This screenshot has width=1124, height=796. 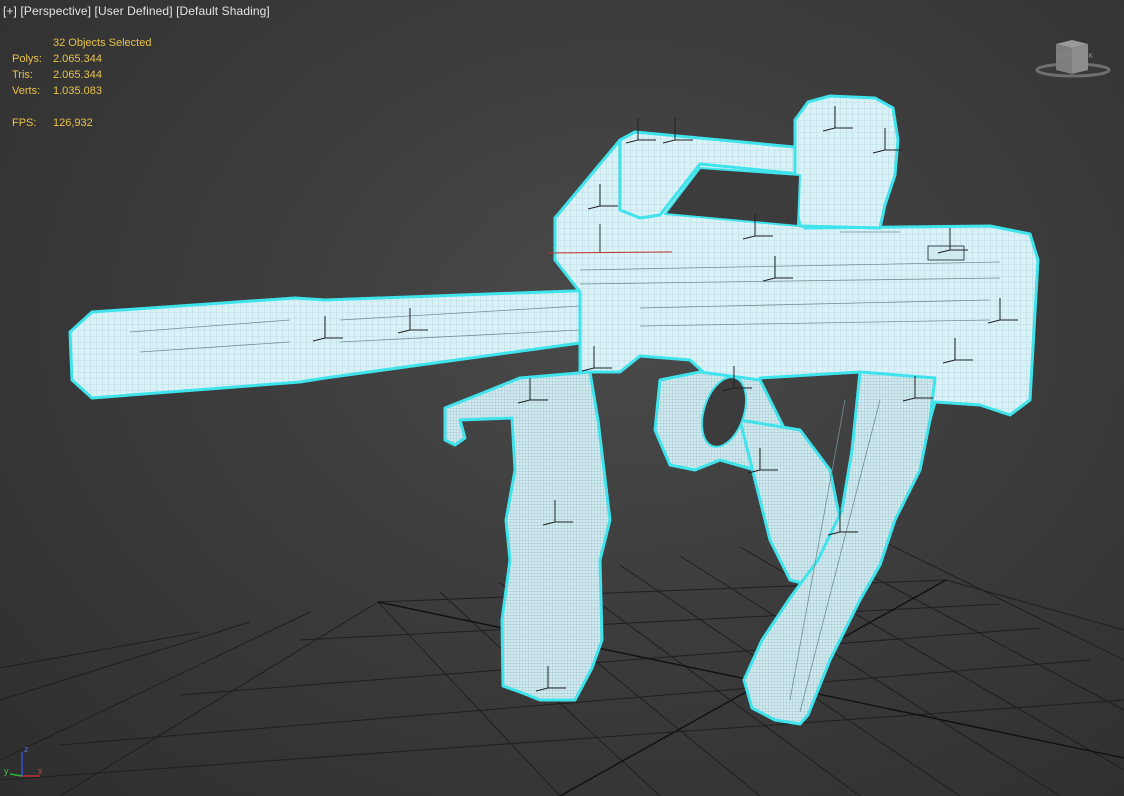 I want to click on viewport-shading-menu: [Default Shading], so click(x=223, y=11).